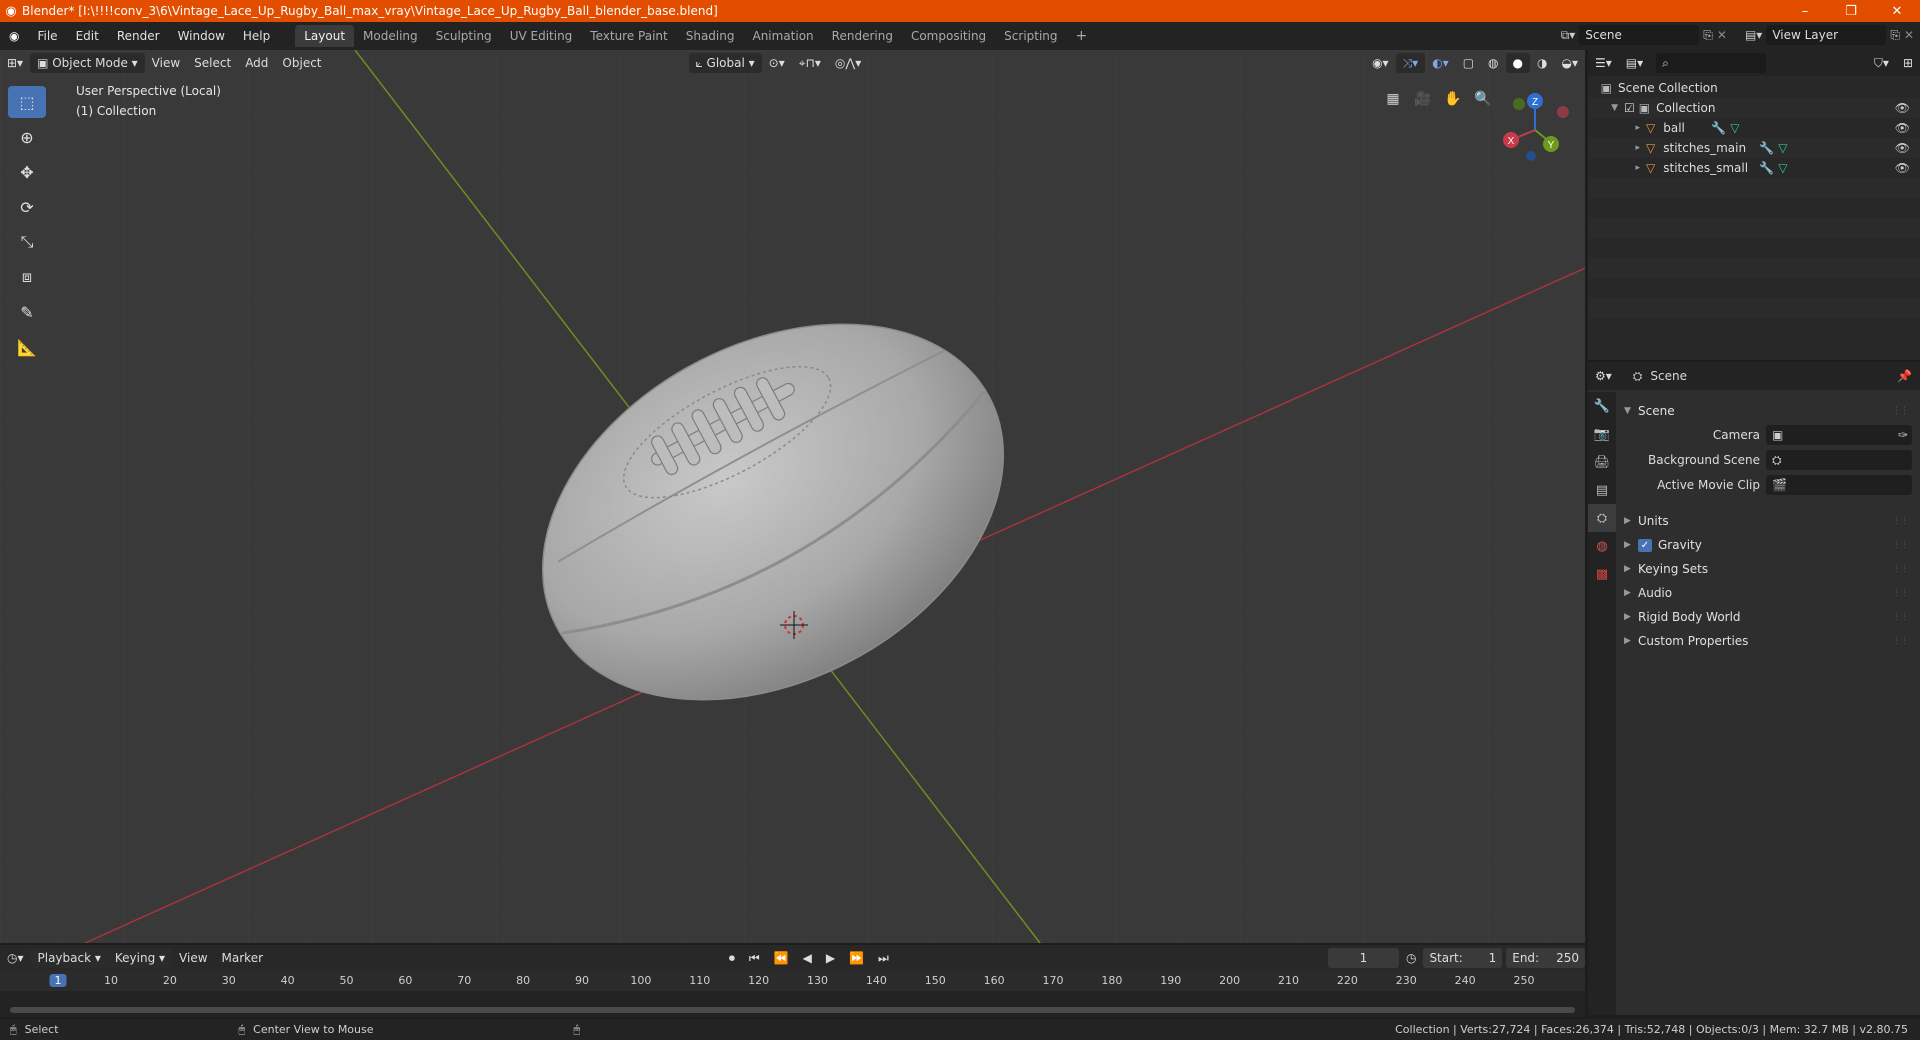 This screenshot has height=1040, width=1920. What do you see at coordinates (15, 958) in the screenshot?
I see `timeline-editor-type-icon: ◷▾` at bounding box center [15, 958].